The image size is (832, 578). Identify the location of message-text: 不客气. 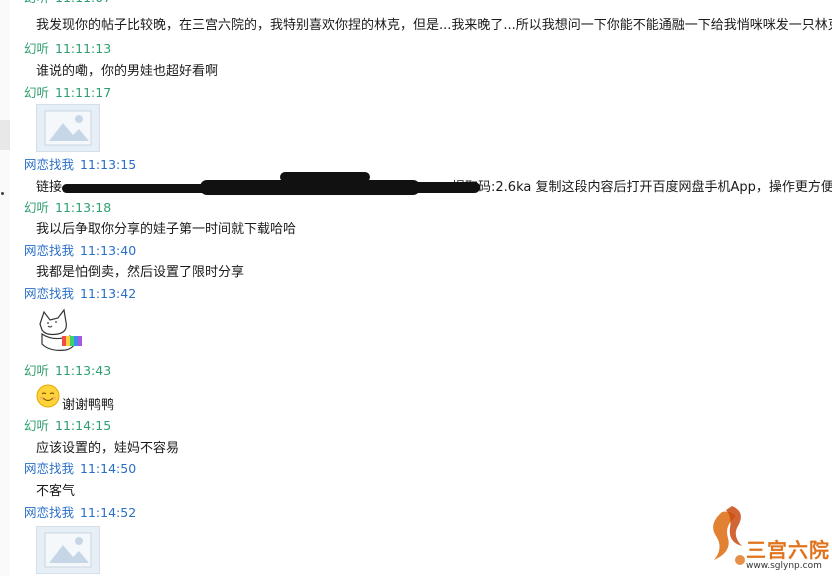
(56, 491).